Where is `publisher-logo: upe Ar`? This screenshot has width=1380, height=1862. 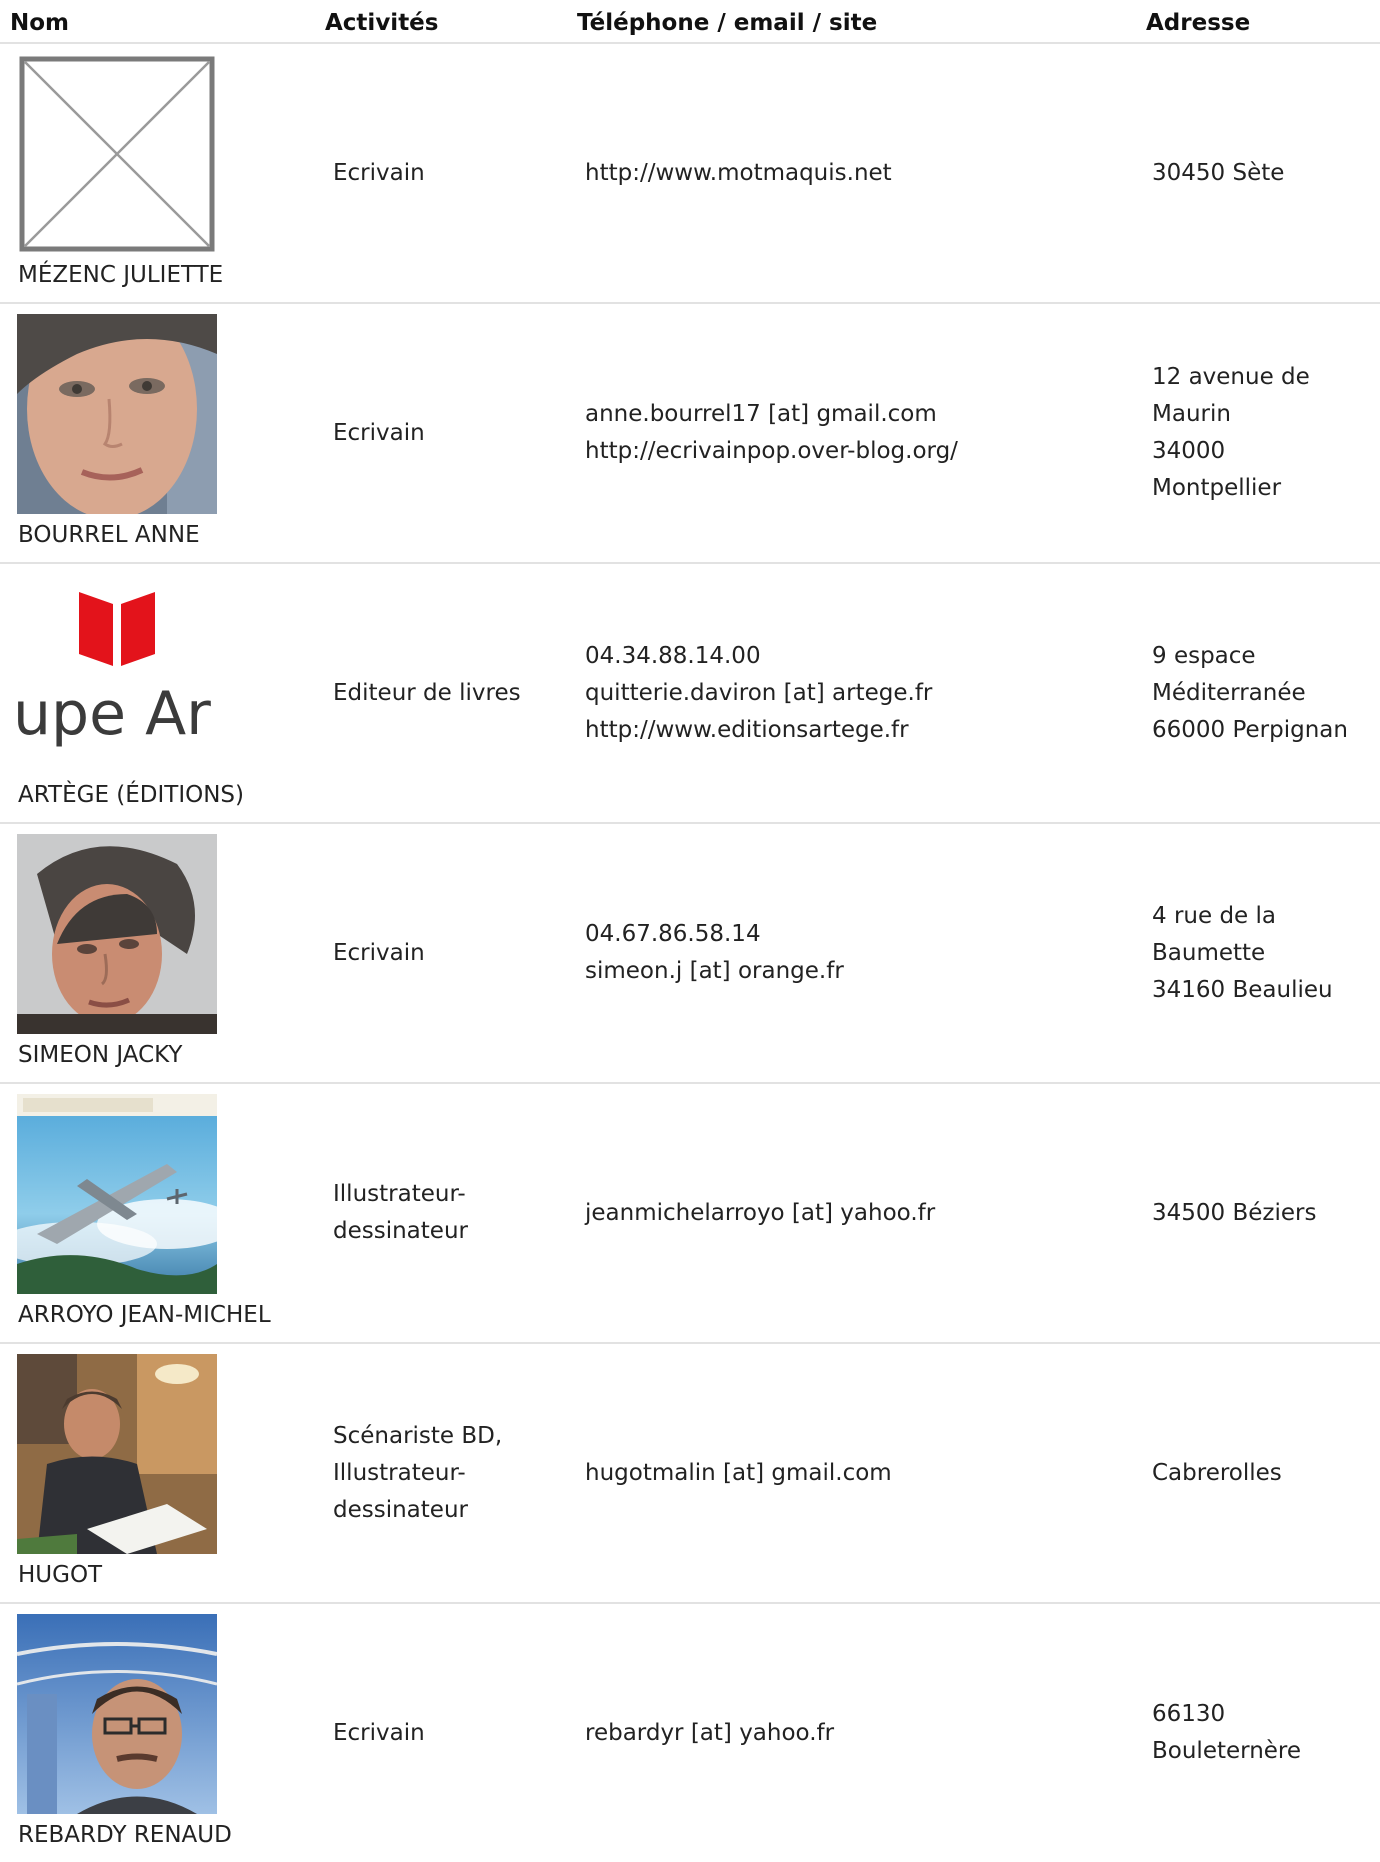
publisher-logo: upe Ar is located at coordinates (117, 674).